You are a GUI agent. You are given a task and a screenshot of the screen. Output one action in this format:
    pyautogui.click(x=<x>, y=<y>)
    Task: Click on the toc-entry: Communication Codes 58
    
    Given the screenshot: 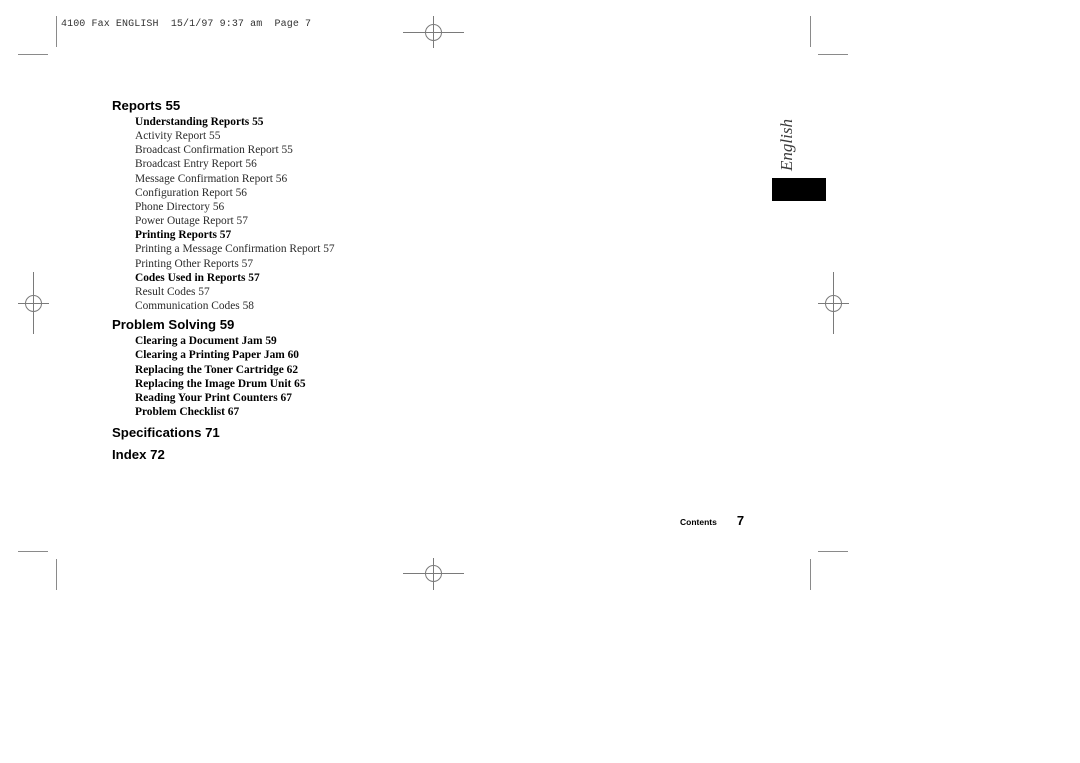 What is the action you would take?
    pyautogui.click(x=194, y=306)
    